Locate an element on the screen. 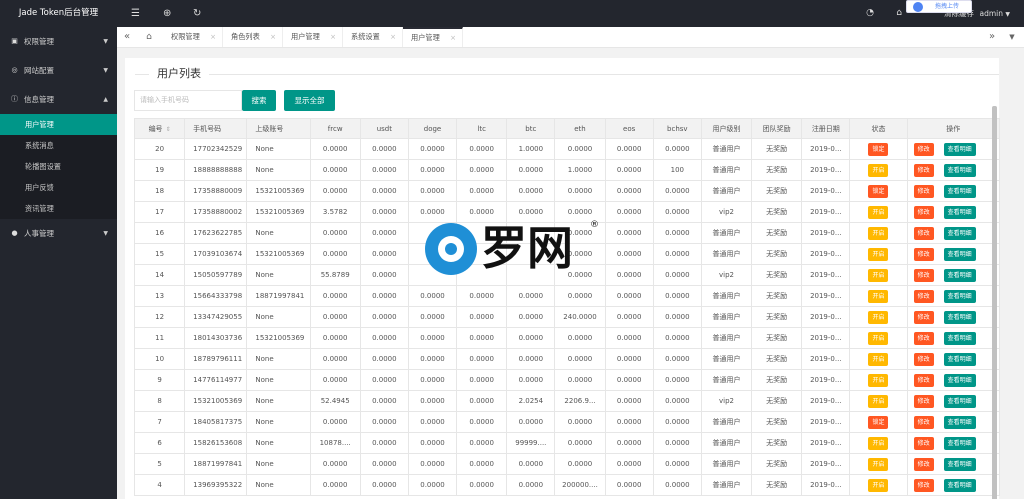 This screenshot has height=499, width=1024. tab-users: 用户管理 × is located at coordinates (313, 37).